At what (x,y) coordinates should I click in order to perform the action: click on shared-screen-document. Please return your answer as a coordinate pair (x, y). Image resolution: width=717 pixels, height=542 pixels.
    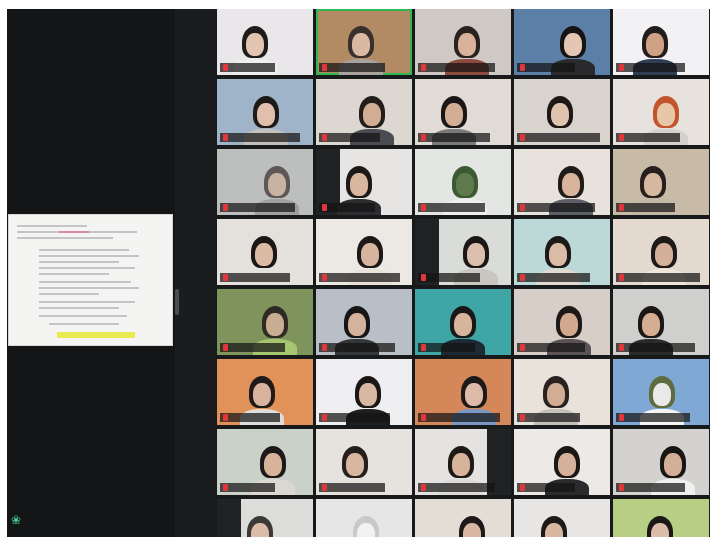
    Looking at the image, I should click on (90, 280).